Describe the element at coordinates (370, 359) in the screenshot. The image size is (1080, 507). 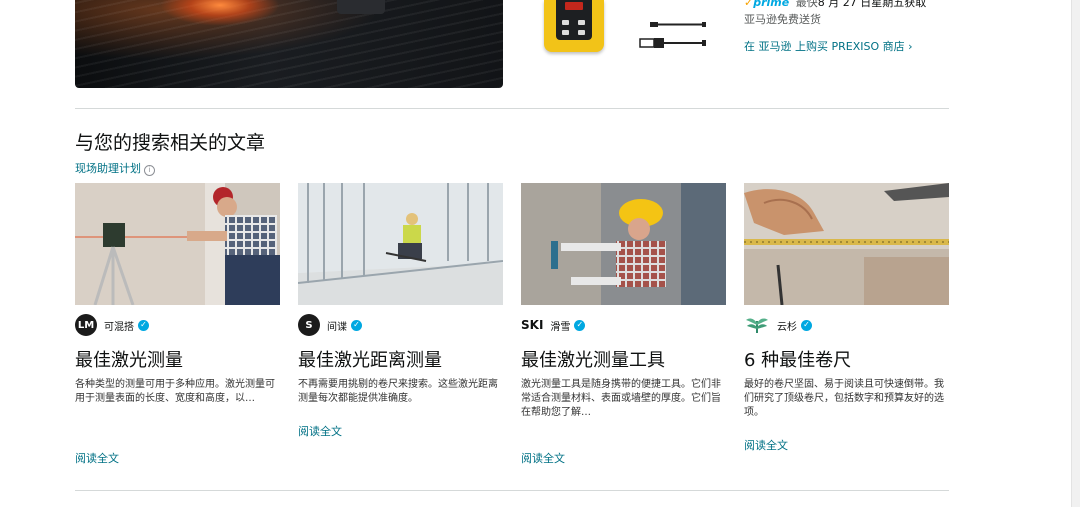
I see `article-title: 最佳激光距离测量` at that location.